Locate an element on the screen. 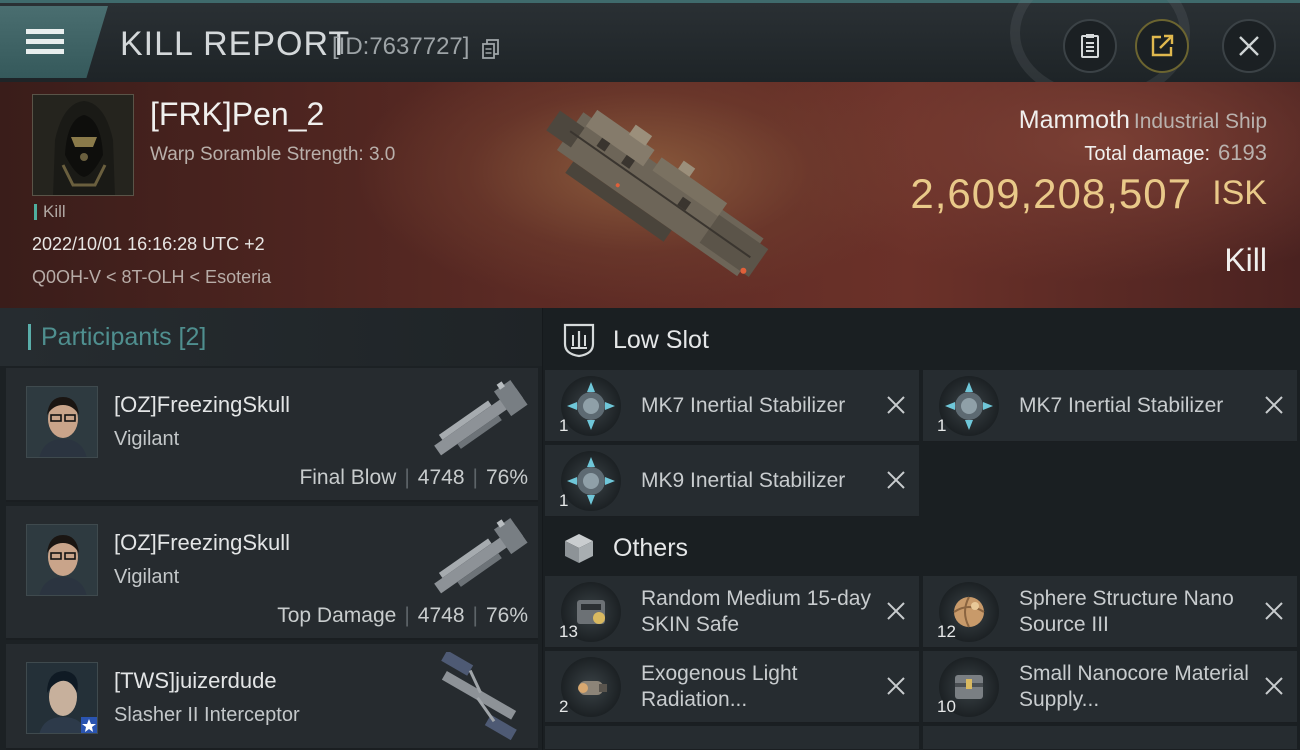  participant-role: Final Blow is located at coordinates (348, 477).